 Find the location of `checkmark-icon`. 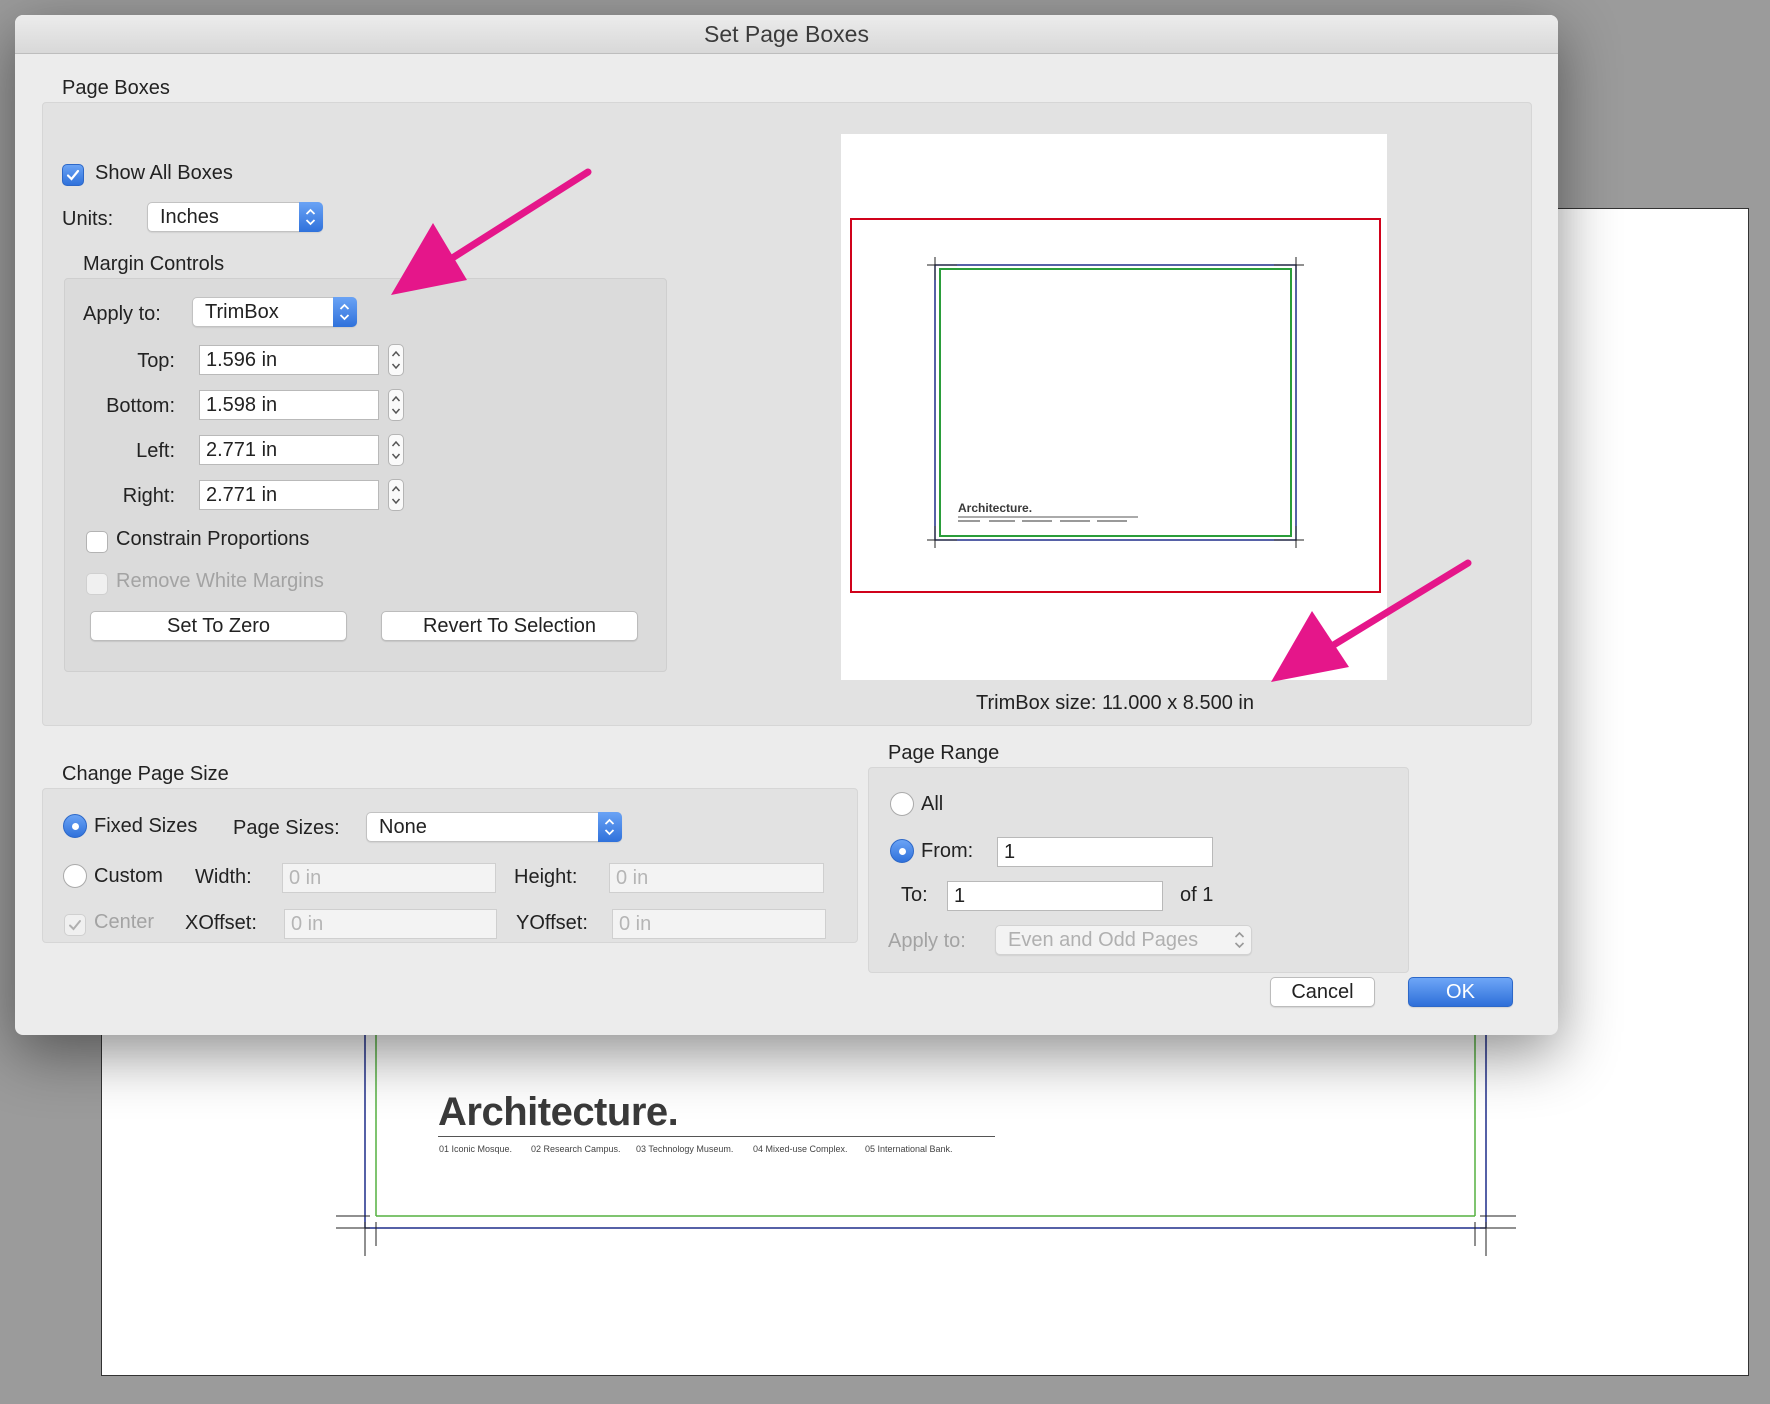

checkmark-icon is located at coordinates (75, 925).